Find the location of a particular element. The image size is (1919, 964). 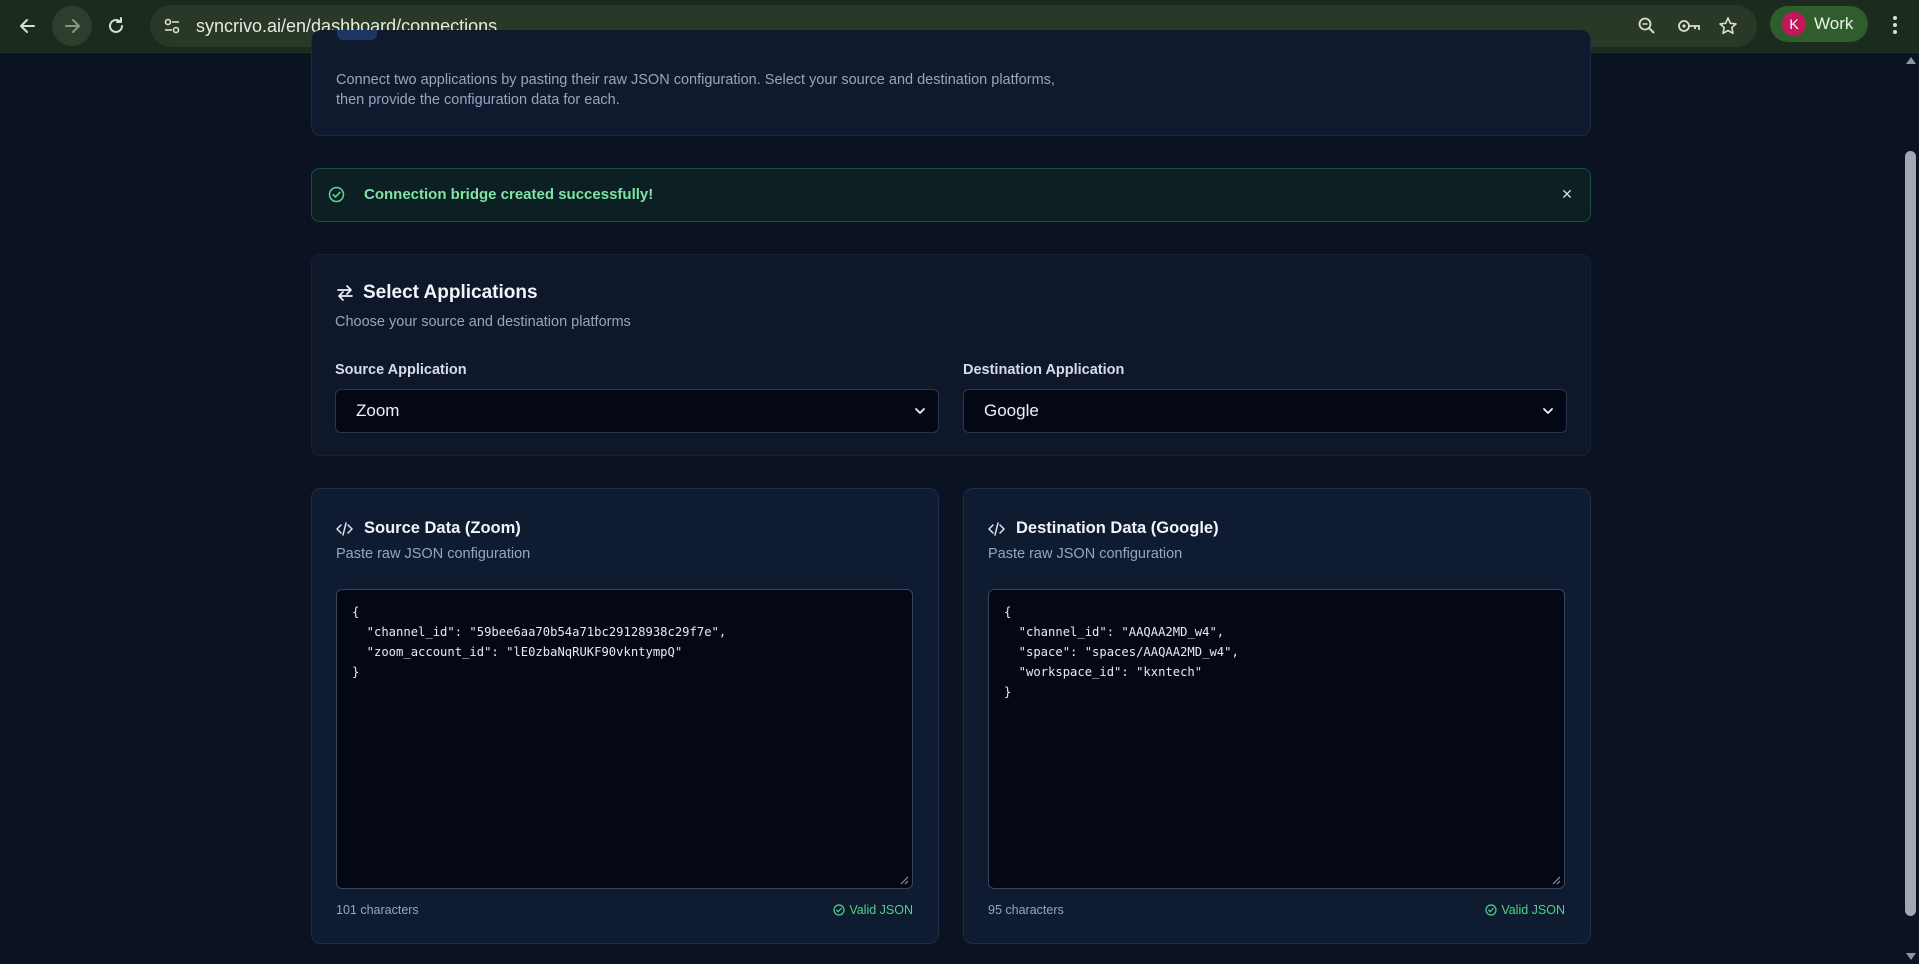

destination-select: Google is located at coordinates (1265, 411).